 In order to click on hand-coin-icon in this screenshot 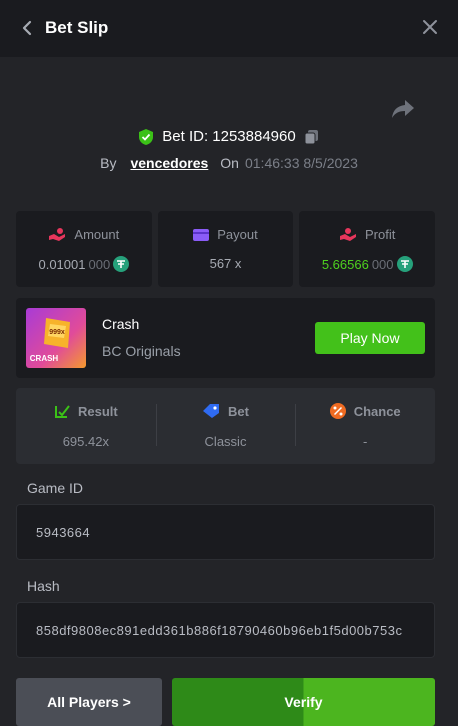, I will do `click(57, 234)`.